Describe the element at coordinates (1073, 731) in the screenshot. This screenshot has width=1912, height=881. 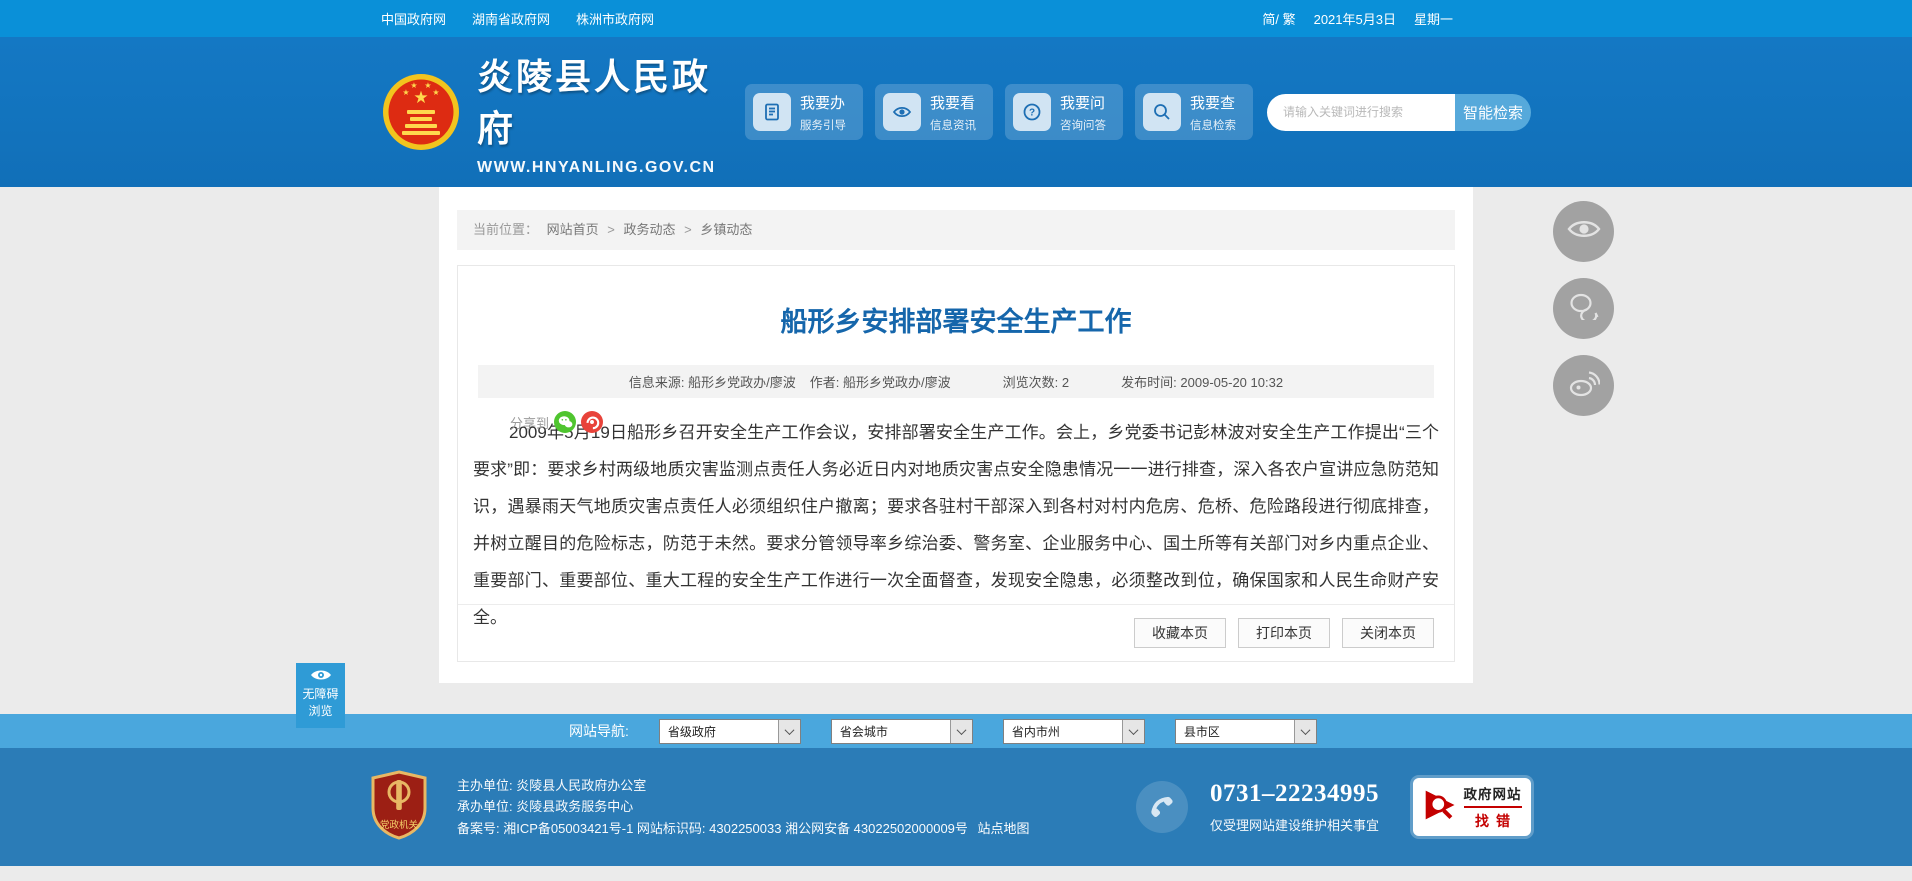
I see `select-province-cities: 省内市州` at that location.